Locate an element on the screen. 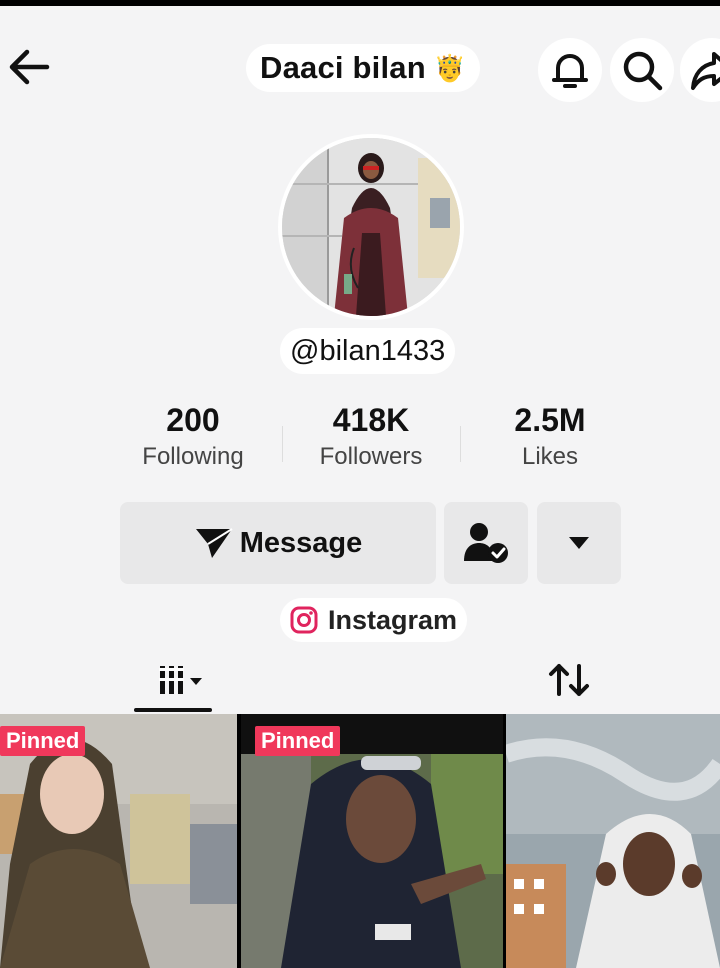  stat-likes: 2.5M Likes is located at coordinates (550, 437).